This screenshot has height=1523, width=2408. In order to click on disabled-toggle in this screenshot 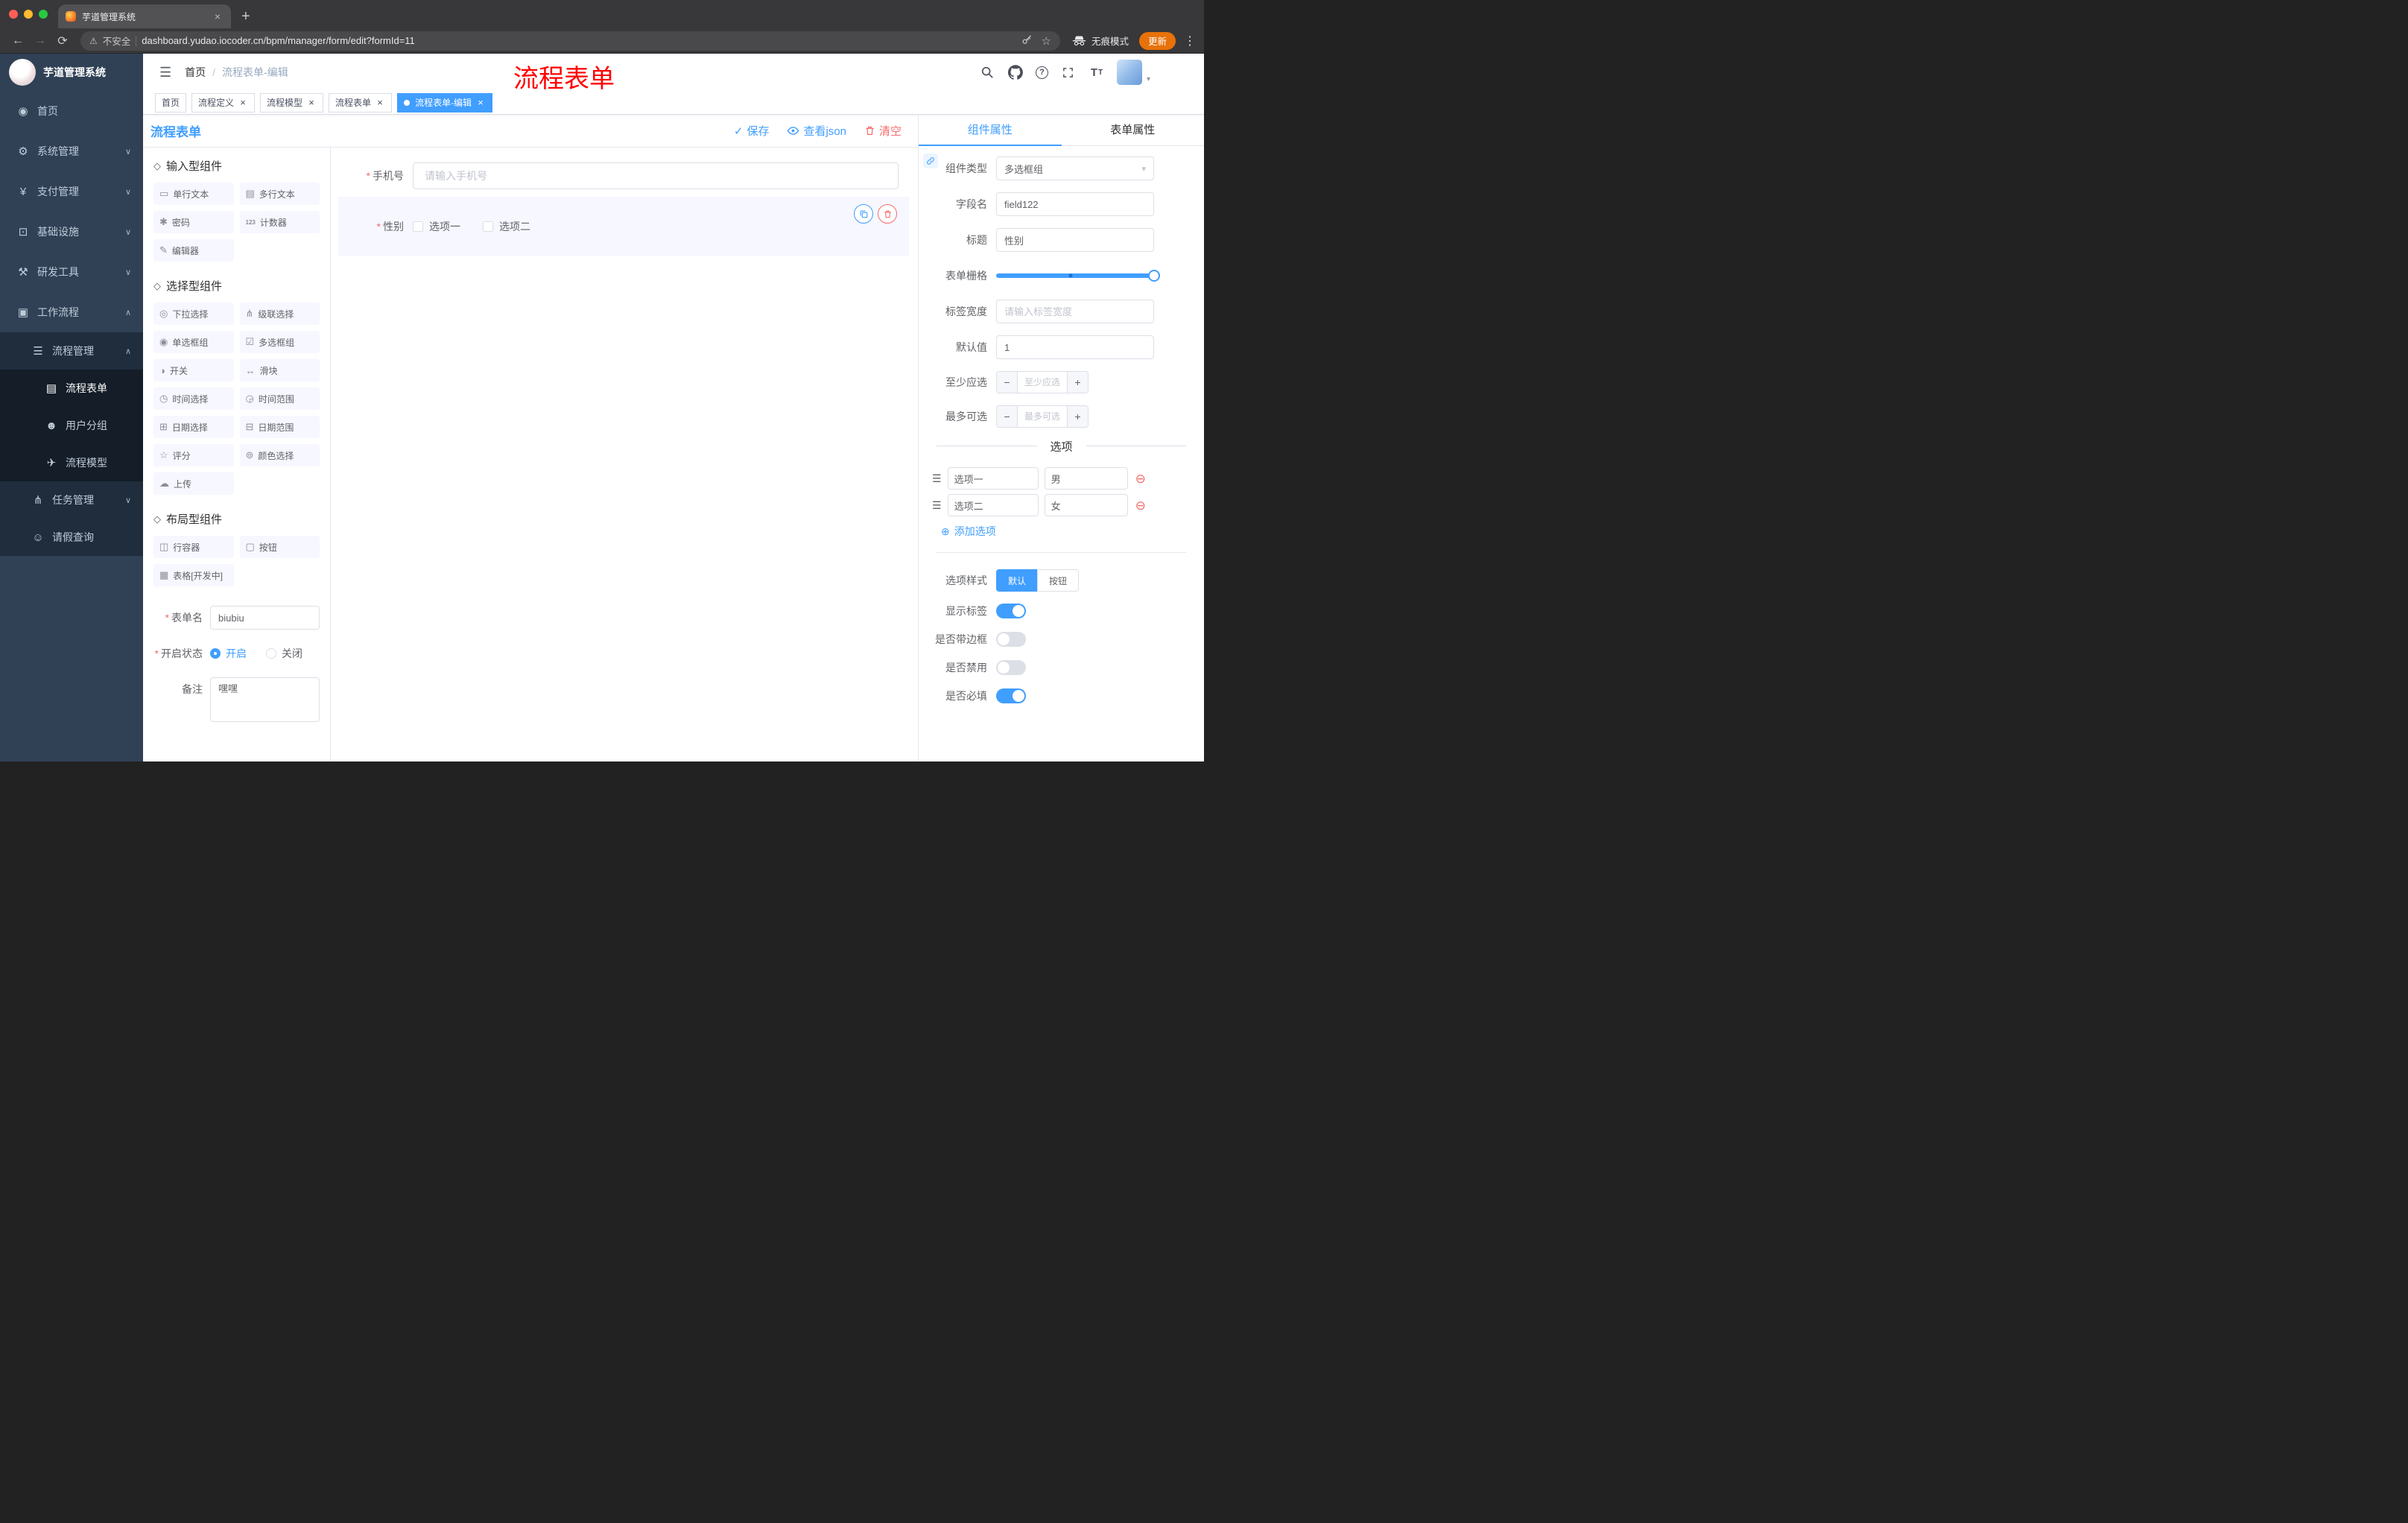, I will do `click(1011, 668)`.